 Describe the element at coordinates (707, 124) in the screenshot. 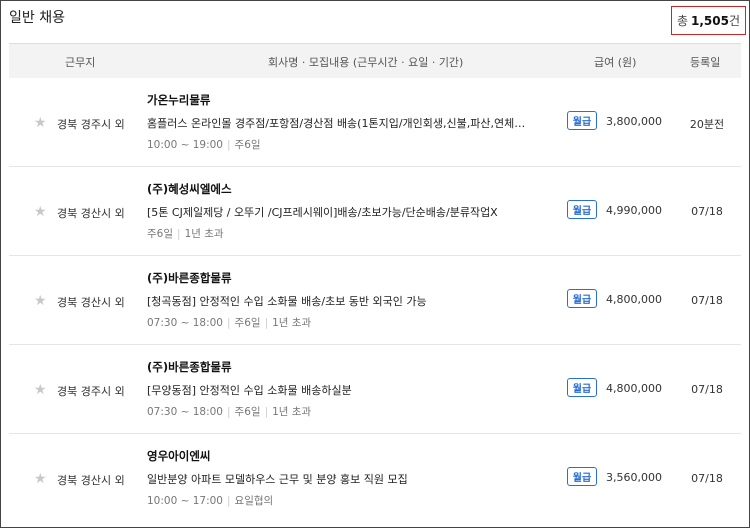

I see `posted-date: 20분전` at that location.